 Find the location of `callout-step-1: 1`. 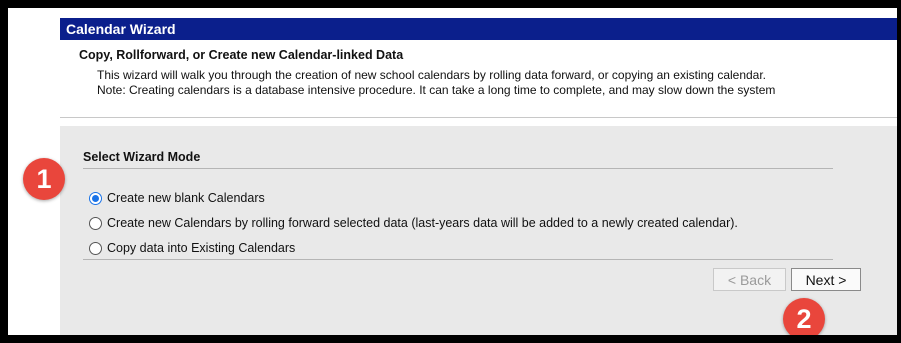

callout-step-1: 1 is located at coordinates (44, 179).